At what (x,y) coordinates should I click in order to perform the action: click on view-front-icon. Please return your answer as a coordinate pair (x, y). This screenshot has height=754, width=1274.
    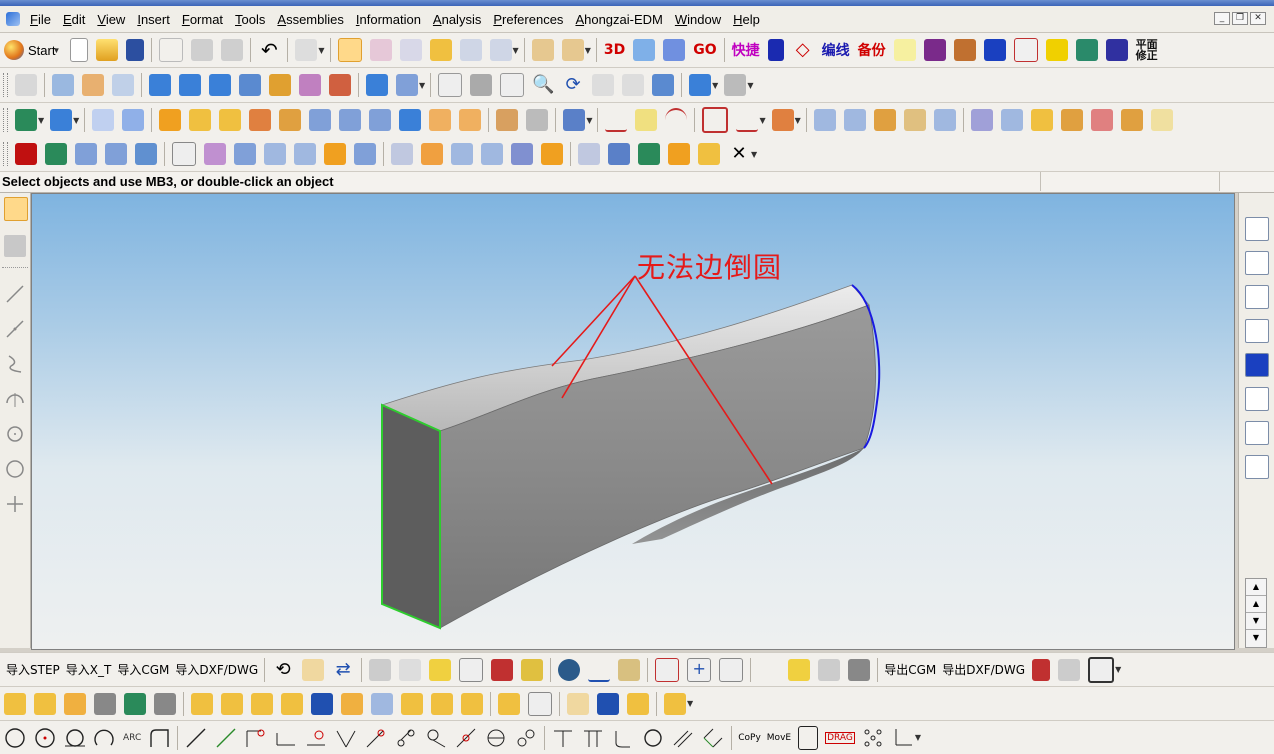
    Looking at the image, I should click on (63, 85).